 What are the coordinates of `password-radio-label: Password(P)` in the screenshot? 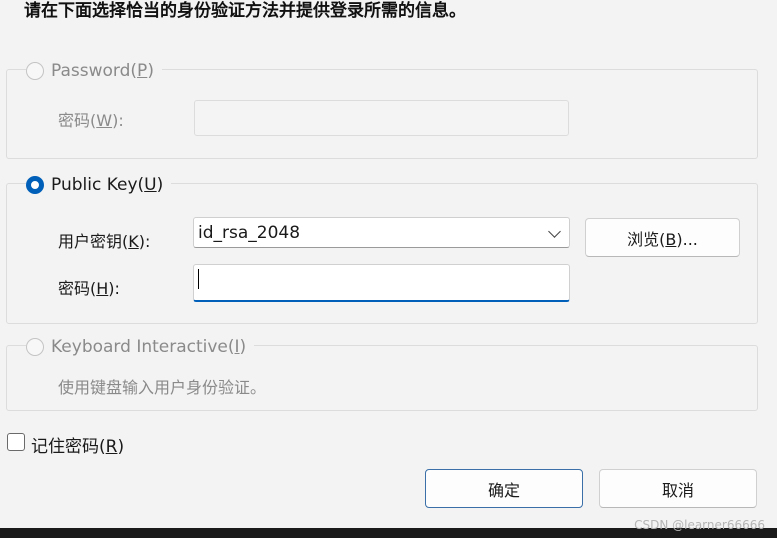 It's located at (102, 71).